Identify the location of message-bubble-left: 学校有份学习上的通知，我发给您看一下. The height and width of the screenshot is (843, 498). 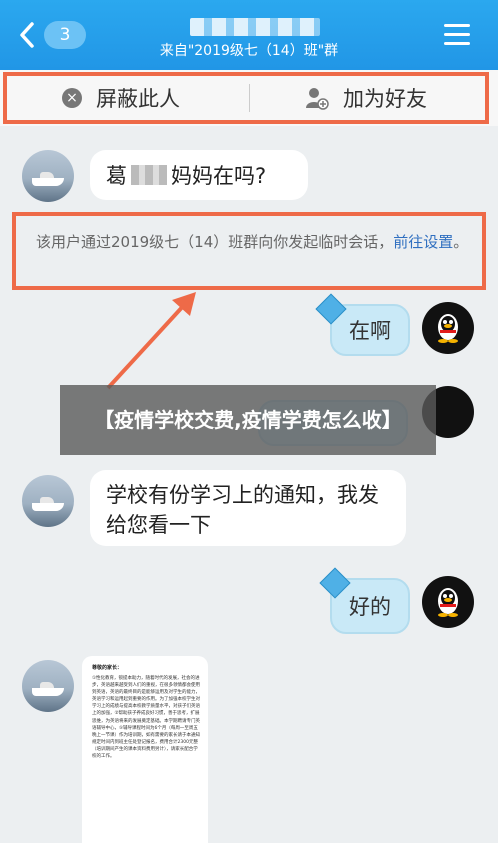
(248, 508).